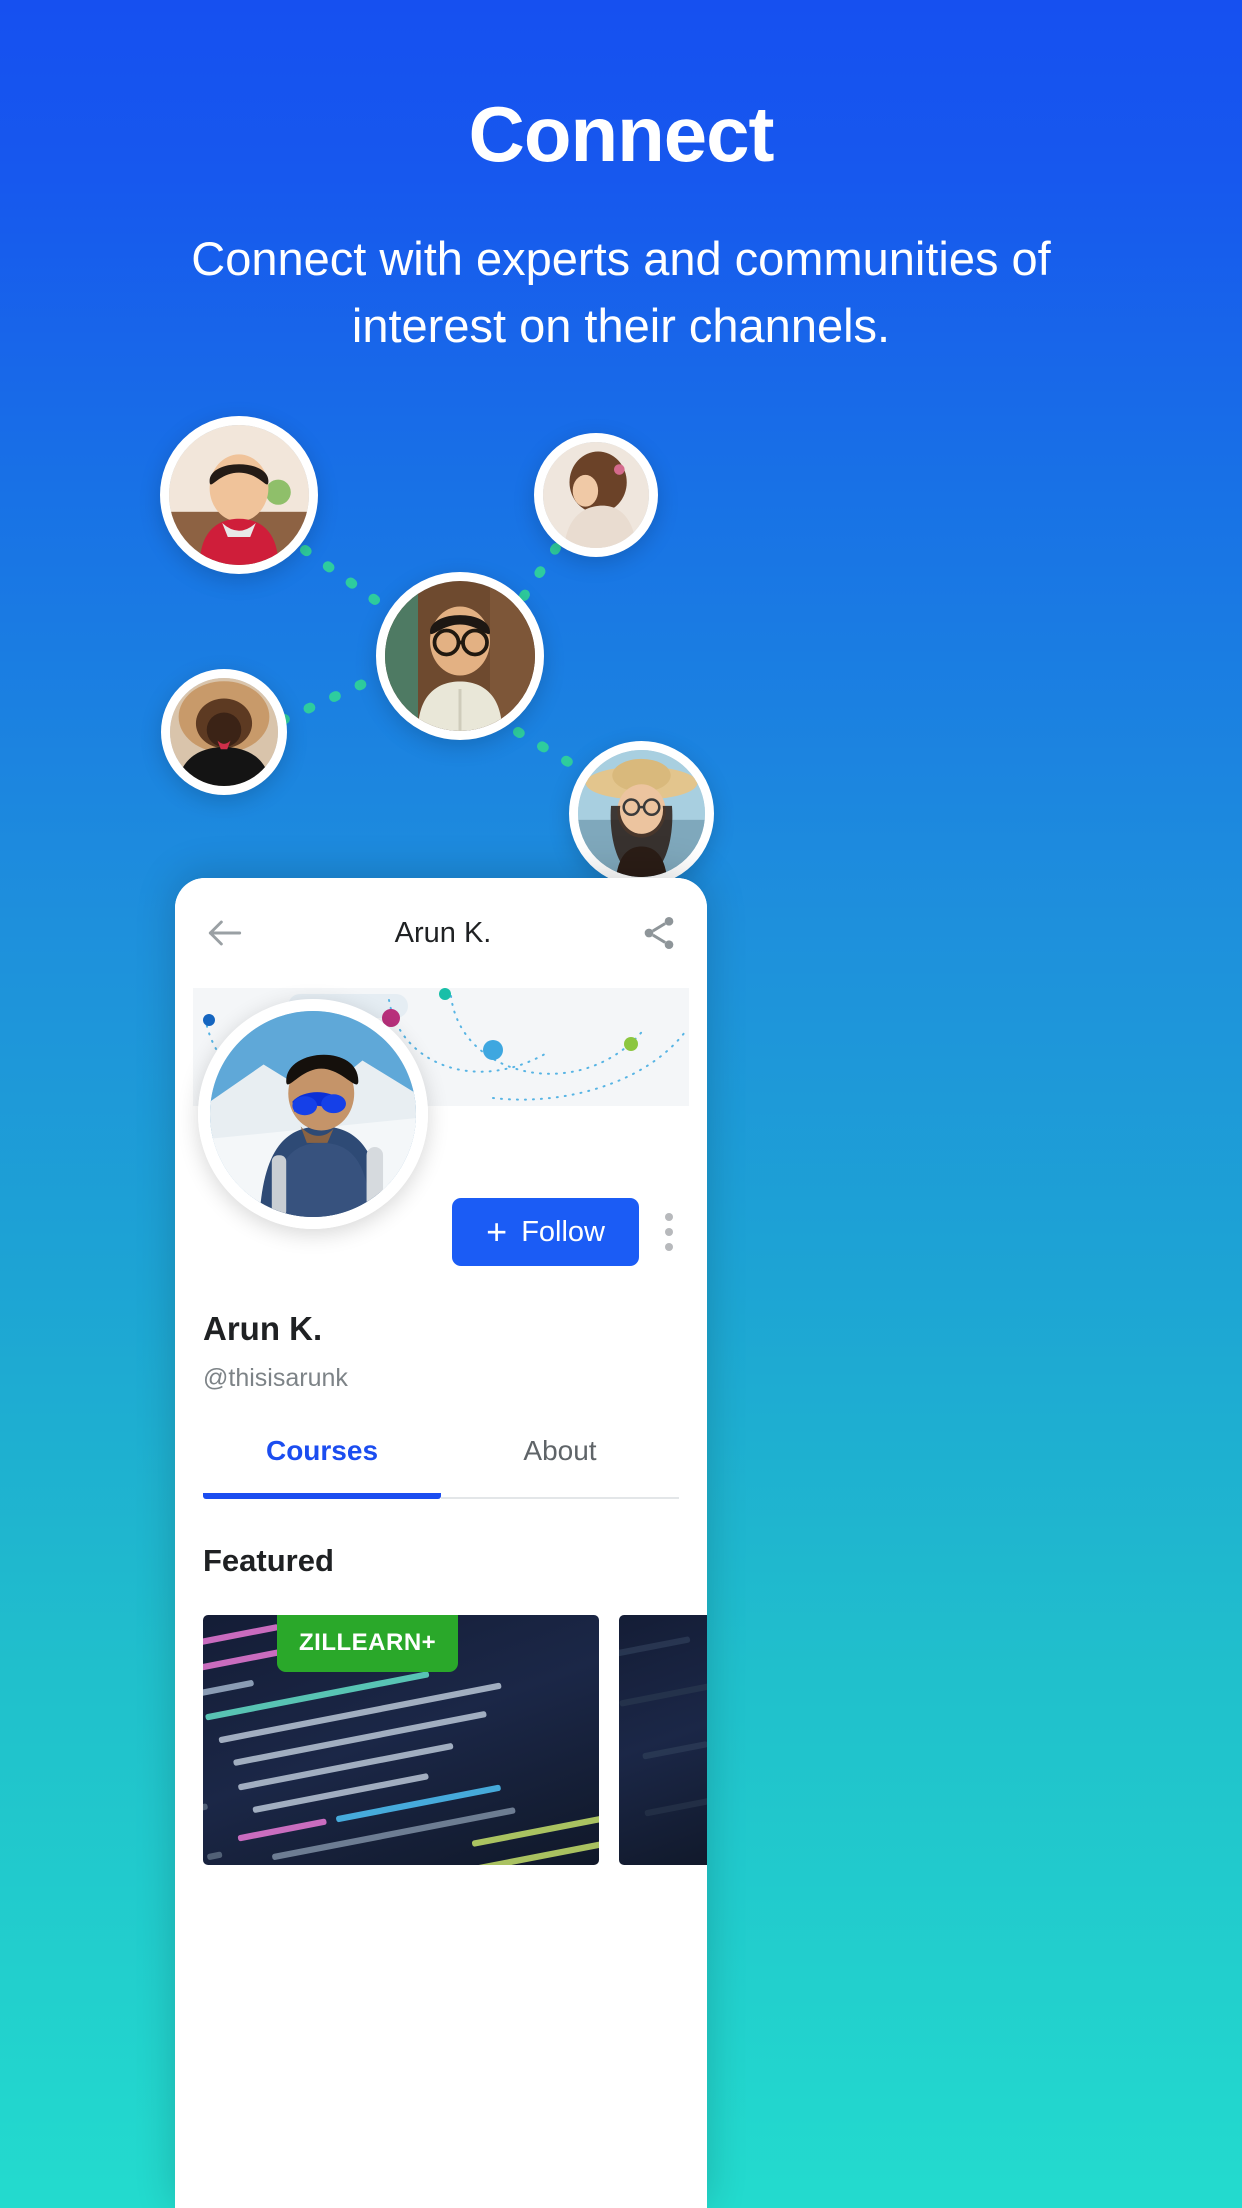  I want to click on profile-section: + Follow Arun K. @thisisarunk, so click(441, 1196).